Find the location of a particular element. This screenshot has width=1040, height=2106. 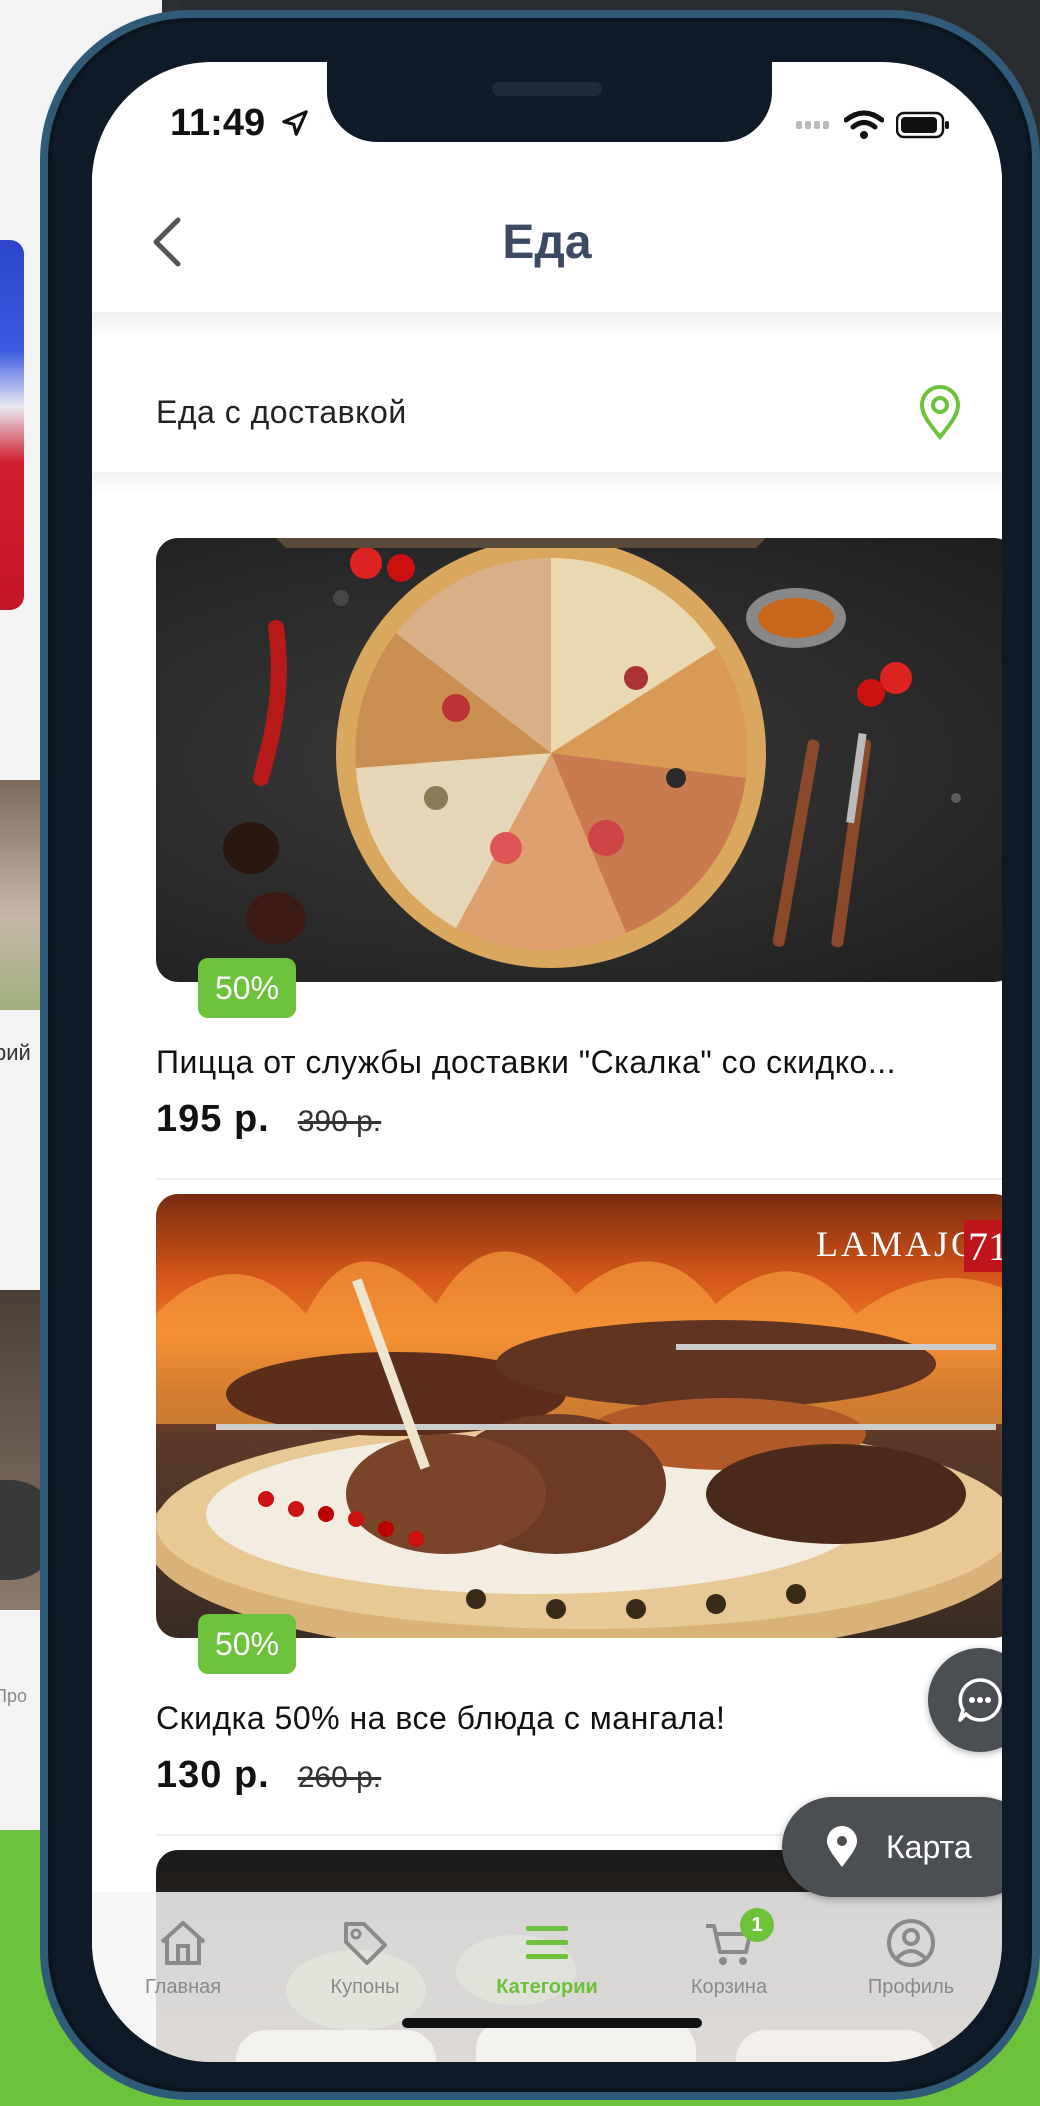

menu-icon is located at coordinates (547, 1942).